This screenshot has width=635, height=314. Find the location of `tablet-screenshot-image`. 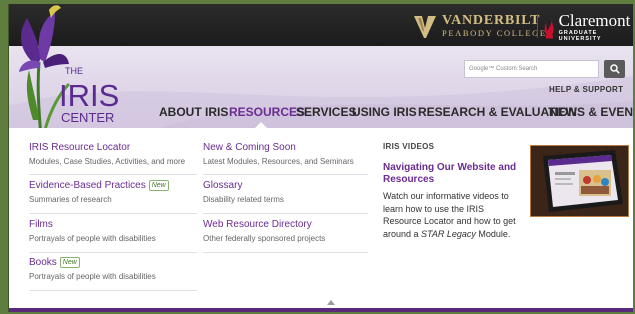

tablet-screenshot-image is located at coordinates (579, 181).